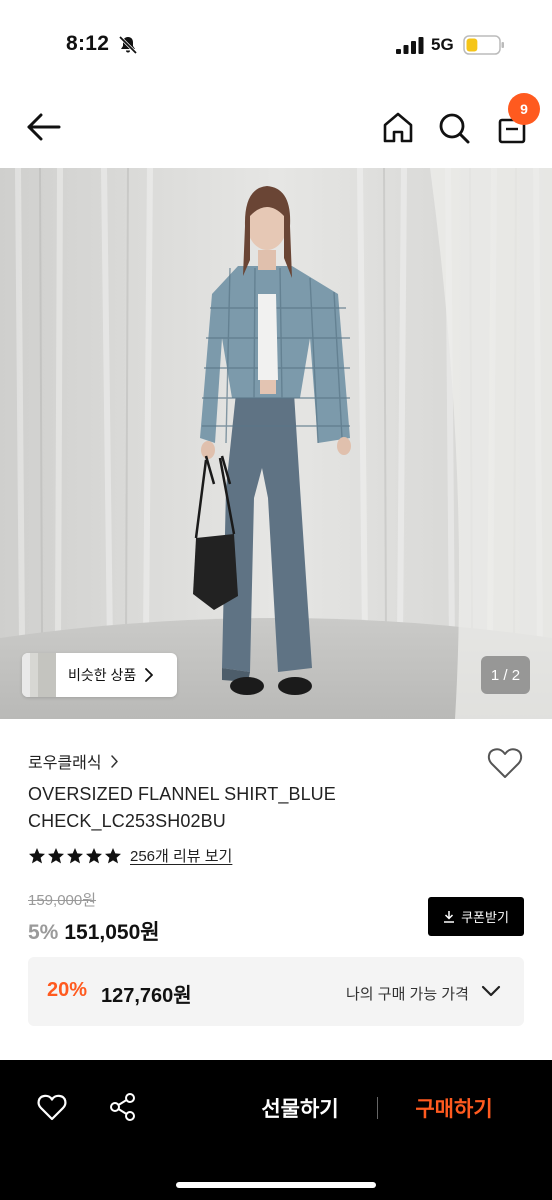 This screenshot has width=552, height=1200. Describe the element at coordinates (128, 45) in the screenshot. I see `bell-slash-icon` at that location.